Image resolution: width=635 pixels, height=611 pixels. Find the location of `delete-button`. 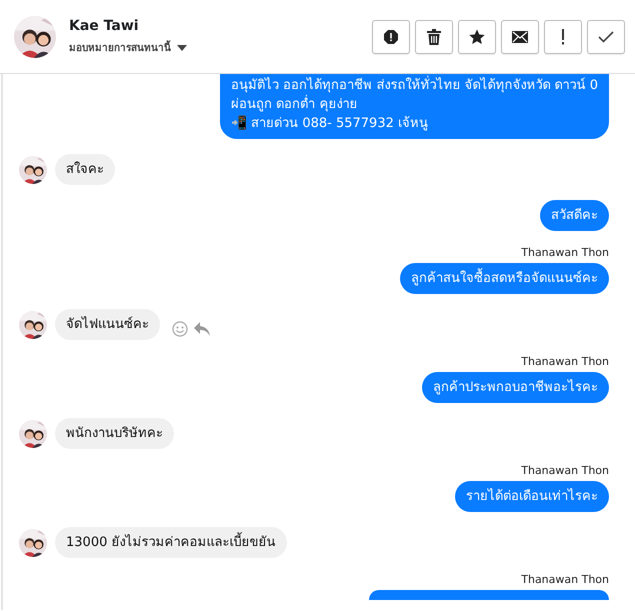

delete-button is located at coordinates (434, 37).